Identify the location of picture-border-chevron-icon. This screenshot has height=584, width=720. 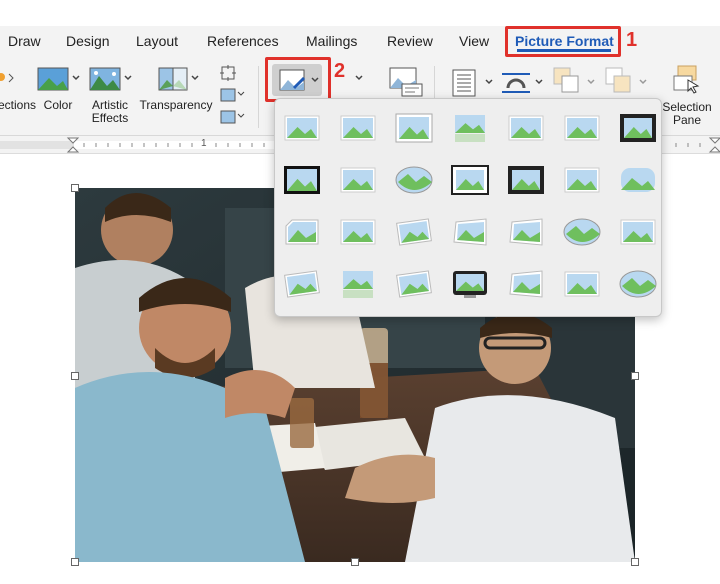
(362, 78).